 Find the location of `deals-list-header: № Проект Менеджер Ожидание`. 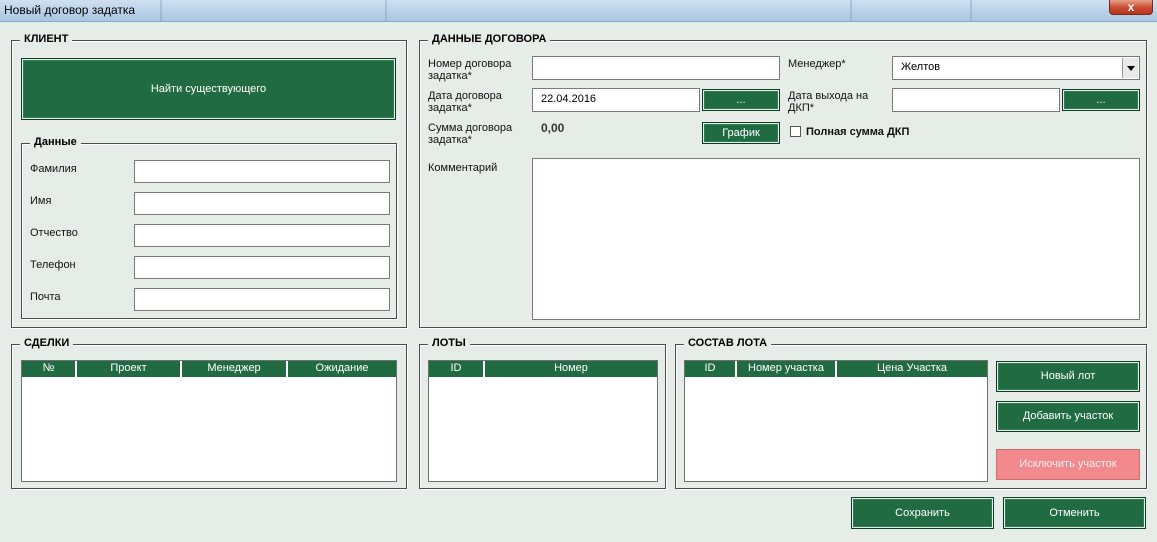

deals-list-header: № Проект Менеджер Ожидание is located at coordinates (209, 369).